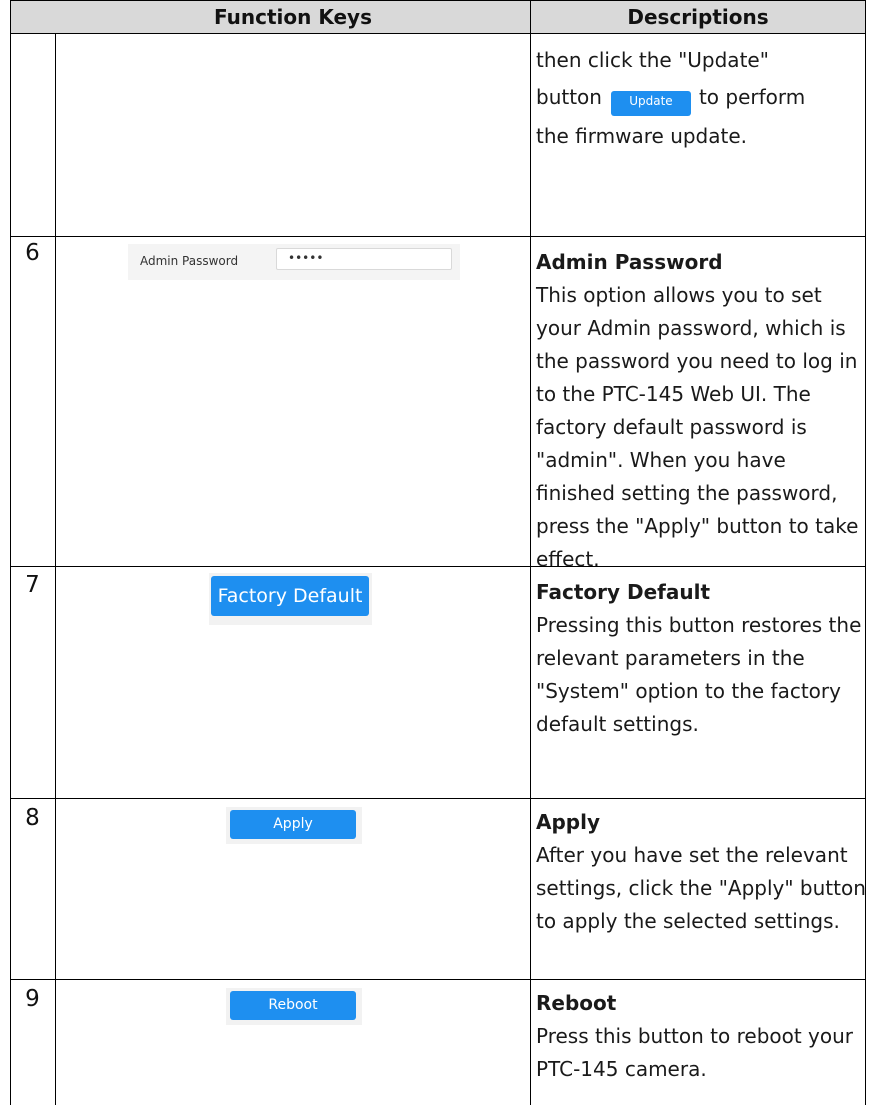  I want to click on factory-default-wrap: Factory Default, so click(290, 599).